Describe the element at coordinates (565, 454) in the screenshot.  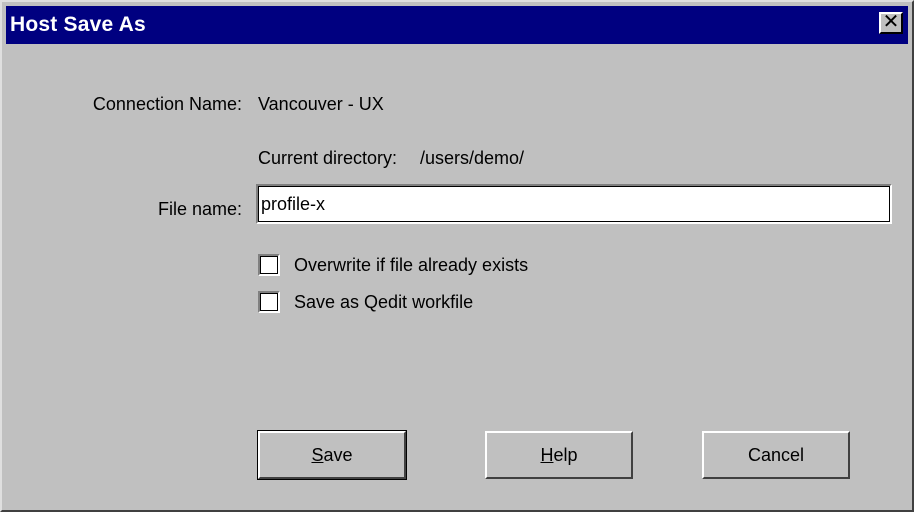
I see `help-label-rest: elp` at that location.